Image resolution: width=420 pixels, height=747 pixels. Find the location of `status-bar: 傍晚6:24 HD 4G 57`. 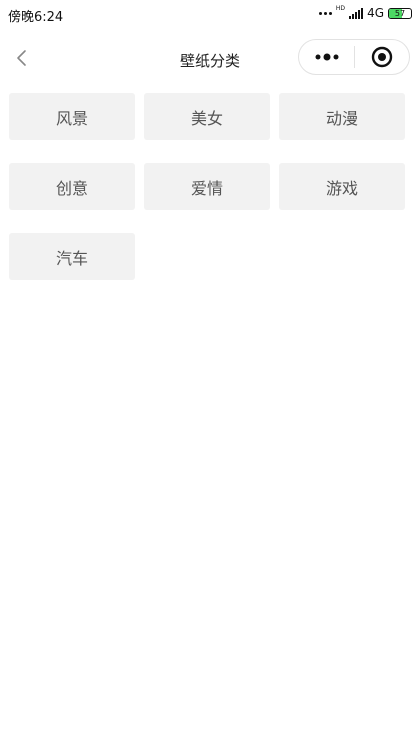

status-bar: 傍晚6:24 HD 4G 57 is located at coordinates (210, 15).